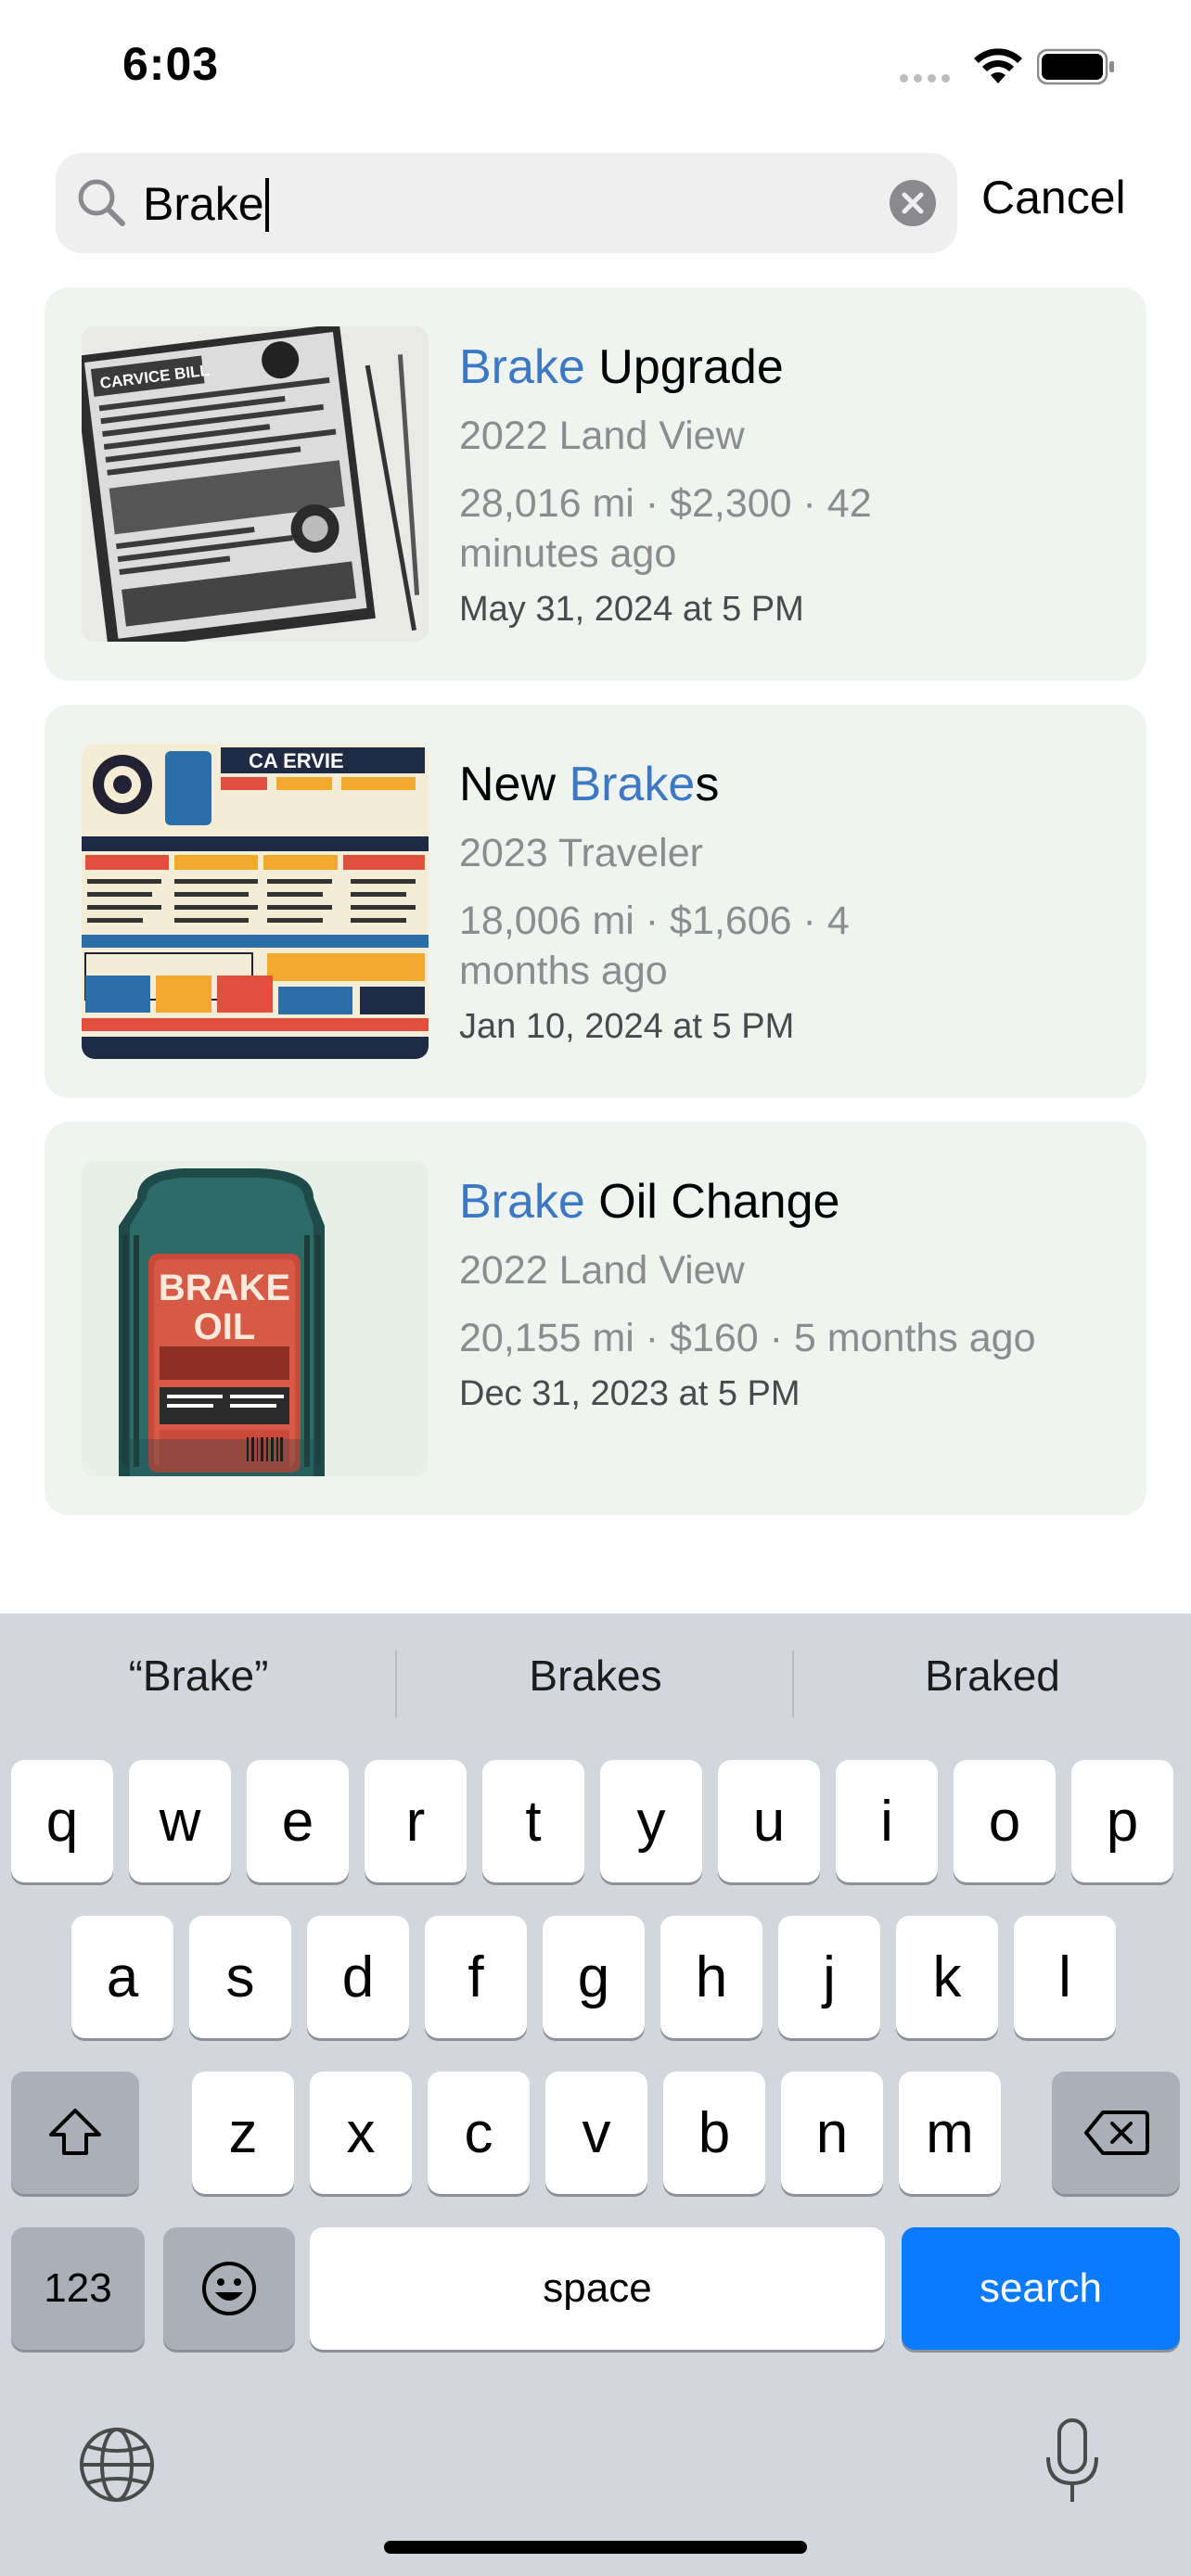 This screenshot has height=2576, width=1191. Describe the element at coordinates (595, 1676) in the screenshot. I see `suggestion-item: Brakes` at that location.